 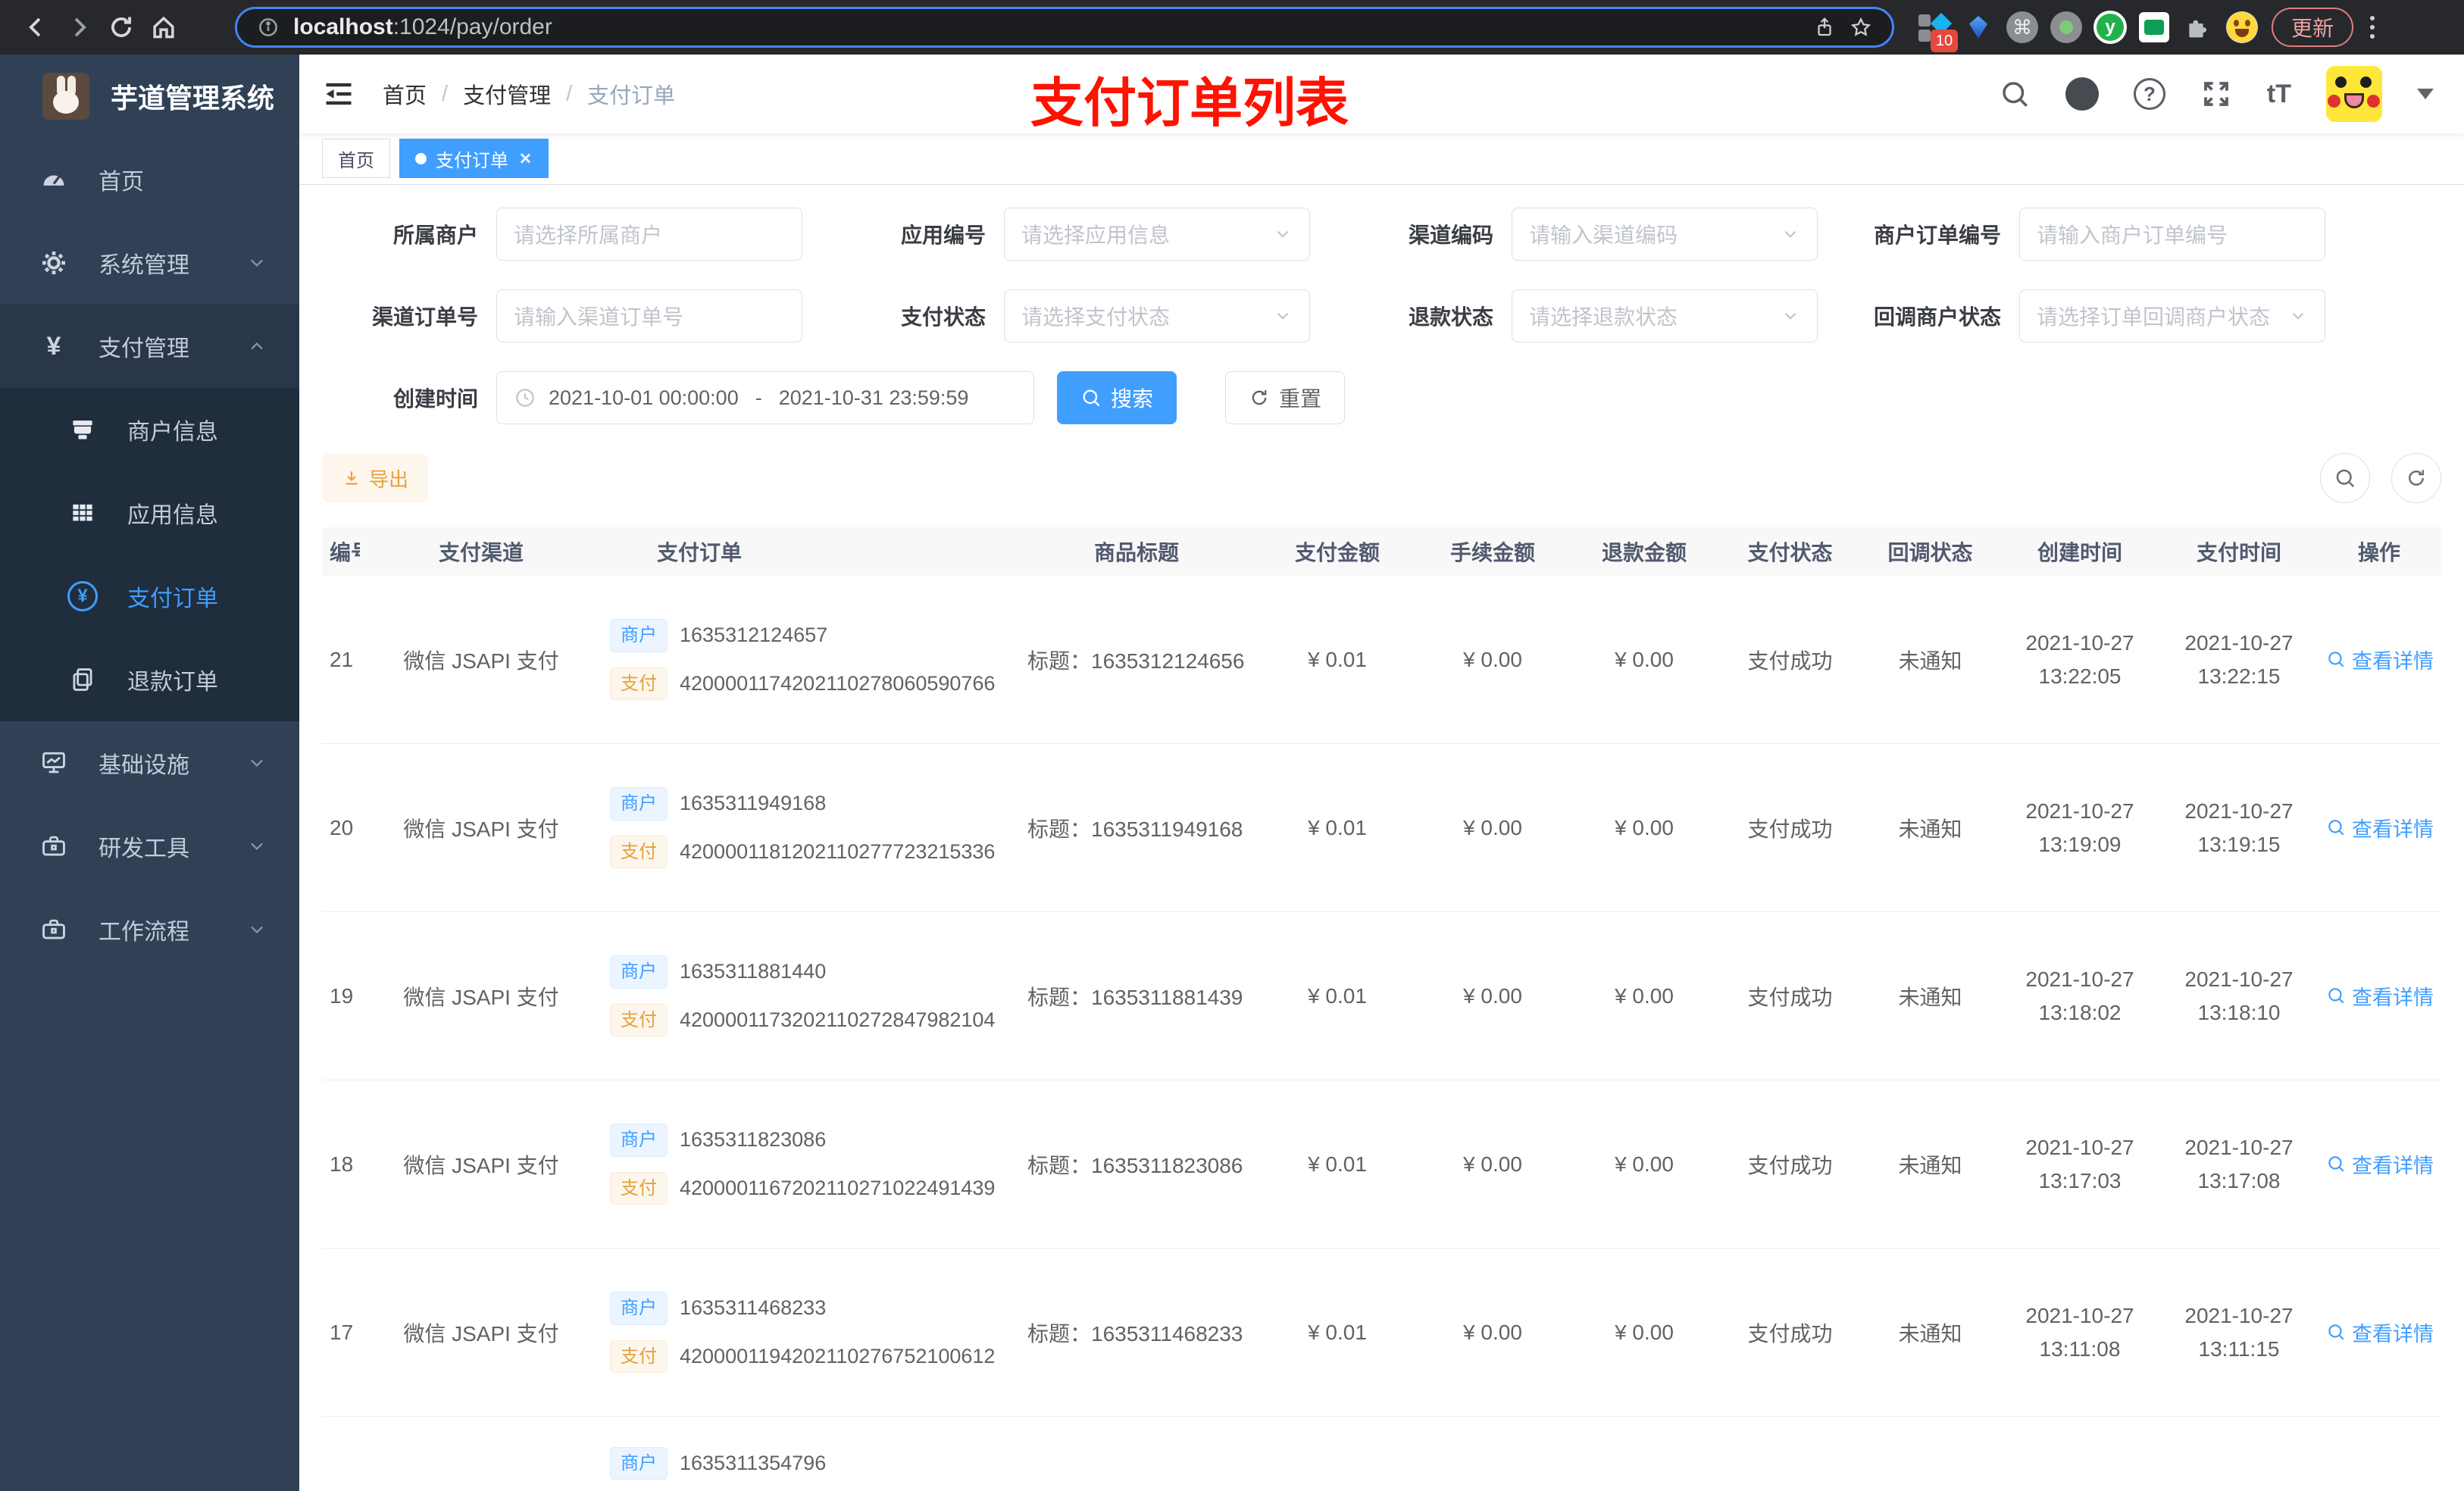 I want to click on create-time-cell: 2021-10-27 13:22:05, so click(x=2079, y=659).